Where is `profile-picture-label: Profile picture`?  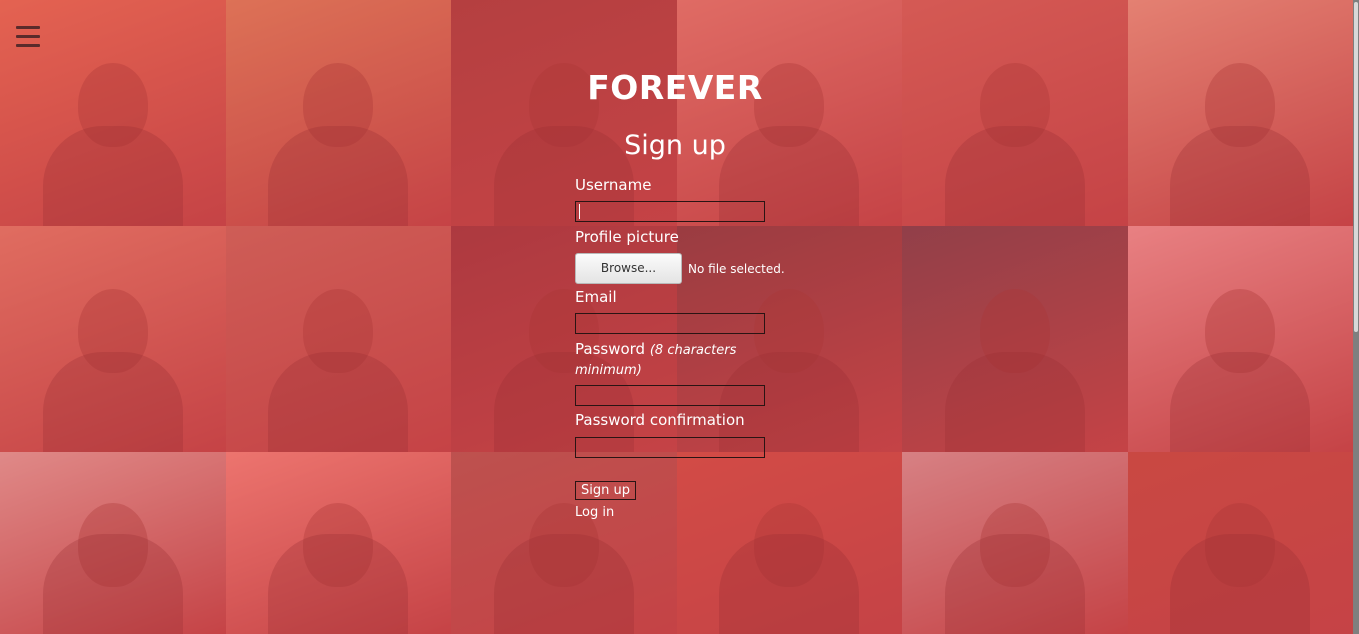 profile-picture-label: Profile picture is located at coordinates (627, 237).